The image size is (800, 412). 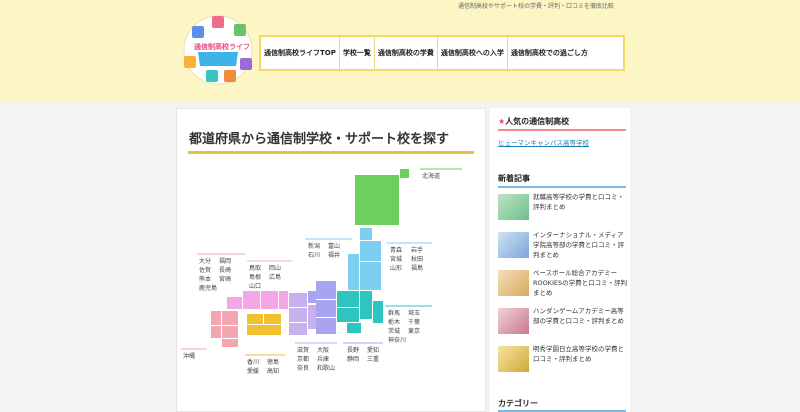 What do you see at coordinates (303, 368) in the screenshot?
I see `label-nara: 奈良` at bounding box center [303, 368].